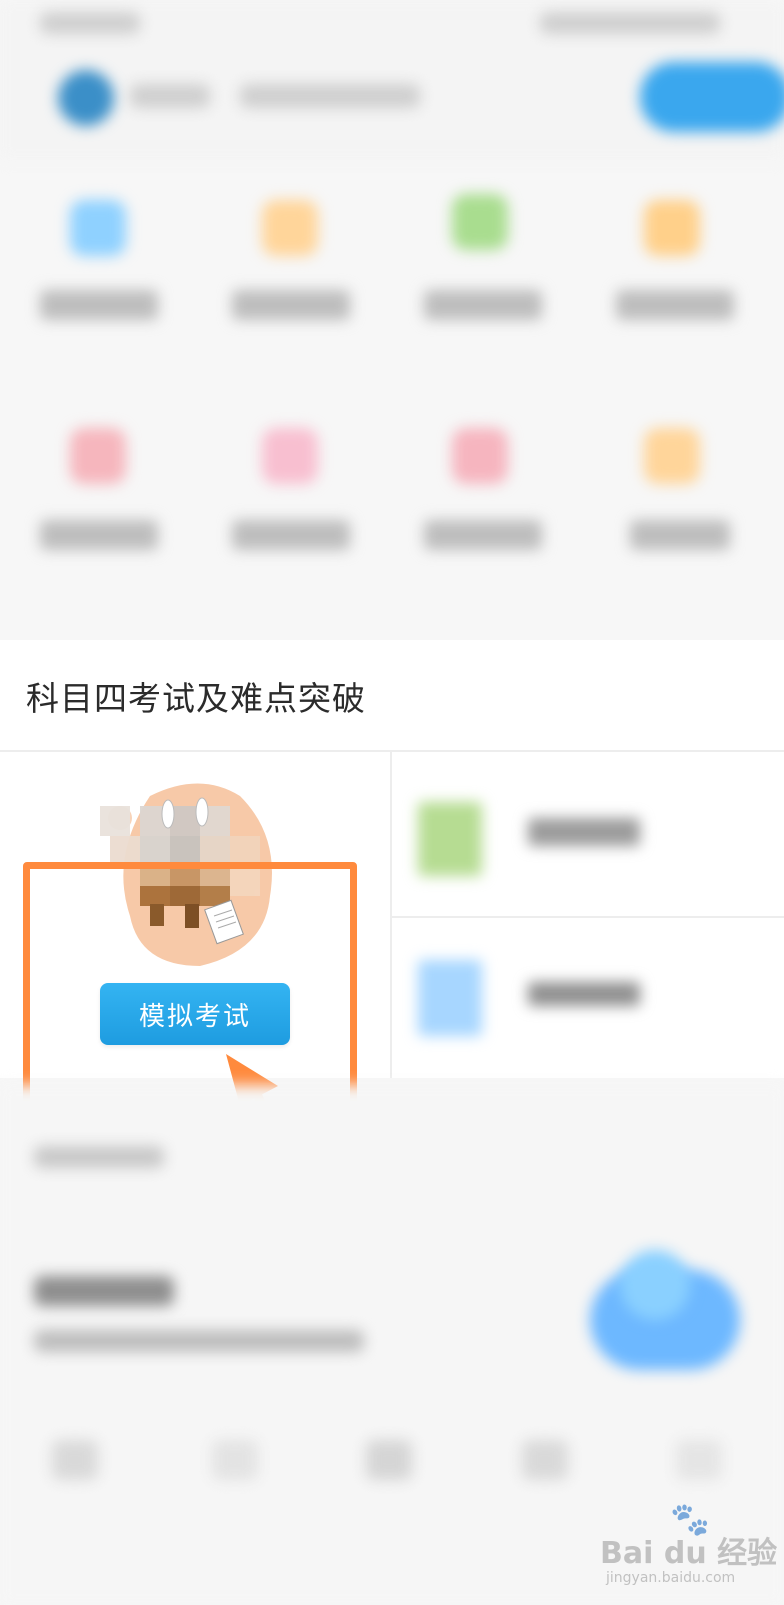 Image resolution: width=784 pixels, height=1605 pixels. Describe the element at coordinates (671, 1578) in the screenshot. I see `watermark-url: jingyan.baidu.com` at that location.